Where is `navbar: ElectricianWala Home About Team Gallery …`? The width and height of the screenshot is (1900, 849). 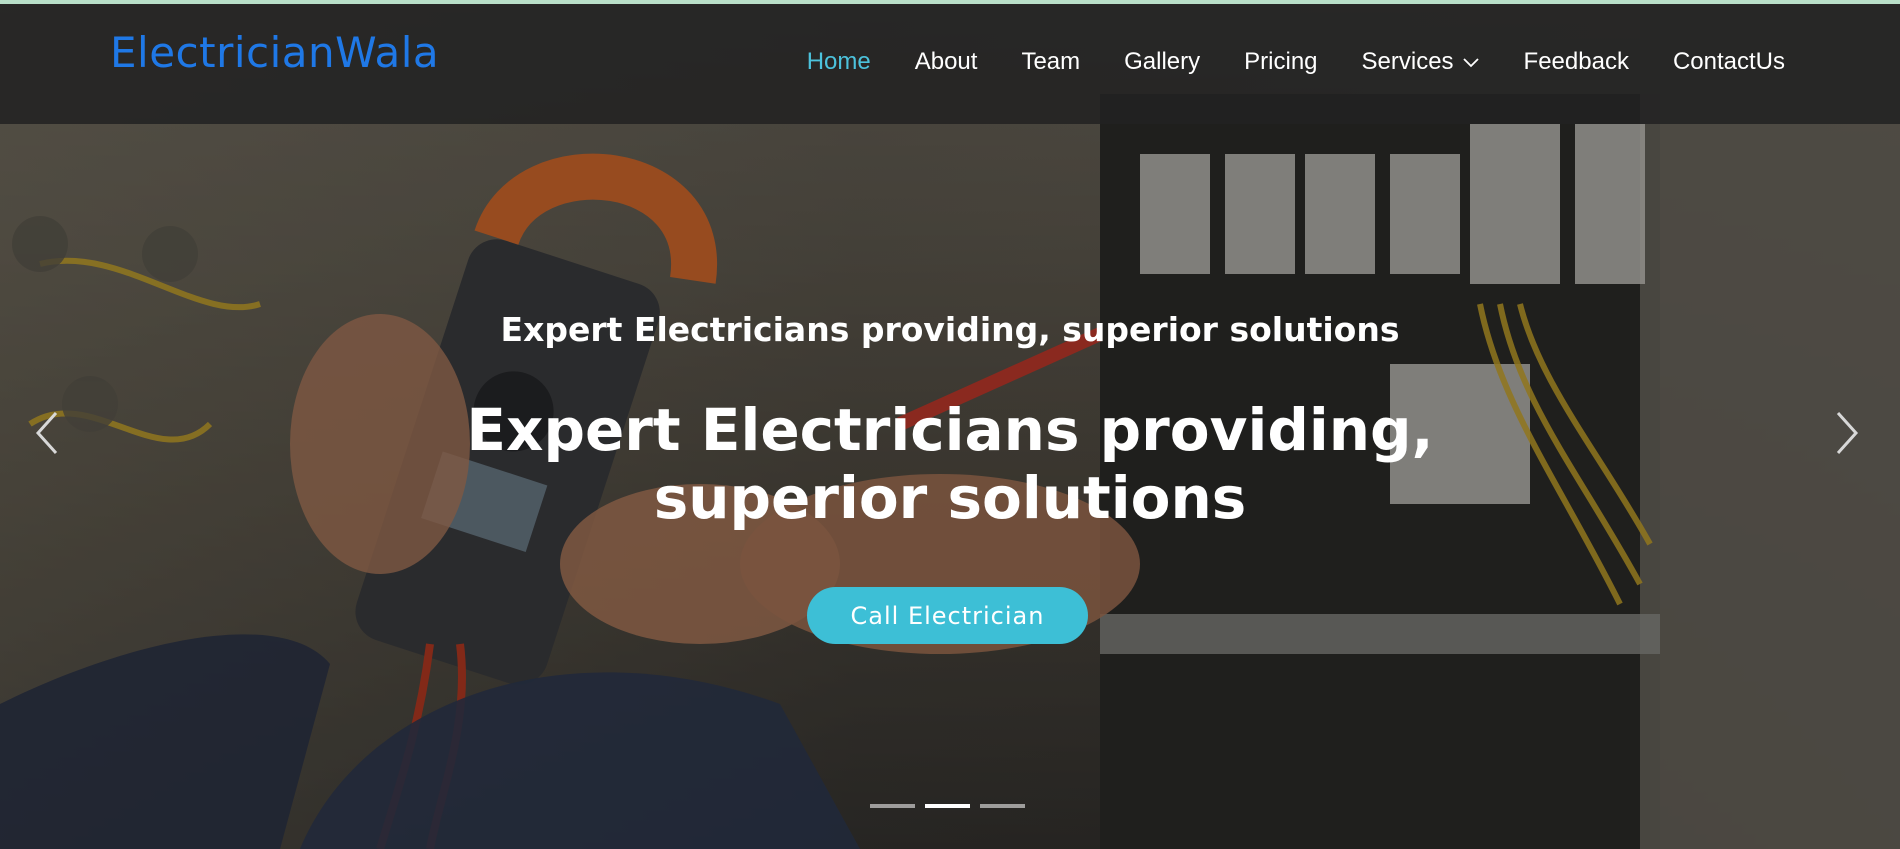 navbar: ElectricianWala Home About Team Gallery … is located at coordinates (950, 64).